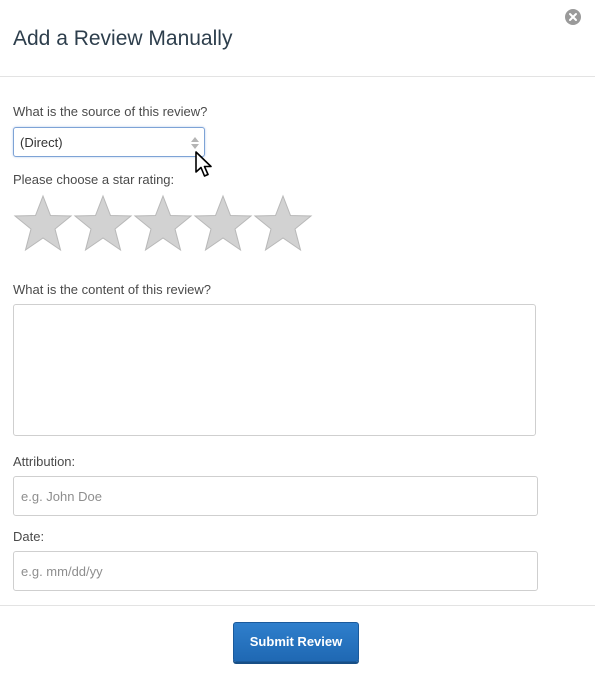 Image resolution: width=595 pixels, height=673 pixels. What do you see at coordinates (44, 461) in the screenshot?
I see `attribution-label: Attribution:` at bounding box center [44, 461].